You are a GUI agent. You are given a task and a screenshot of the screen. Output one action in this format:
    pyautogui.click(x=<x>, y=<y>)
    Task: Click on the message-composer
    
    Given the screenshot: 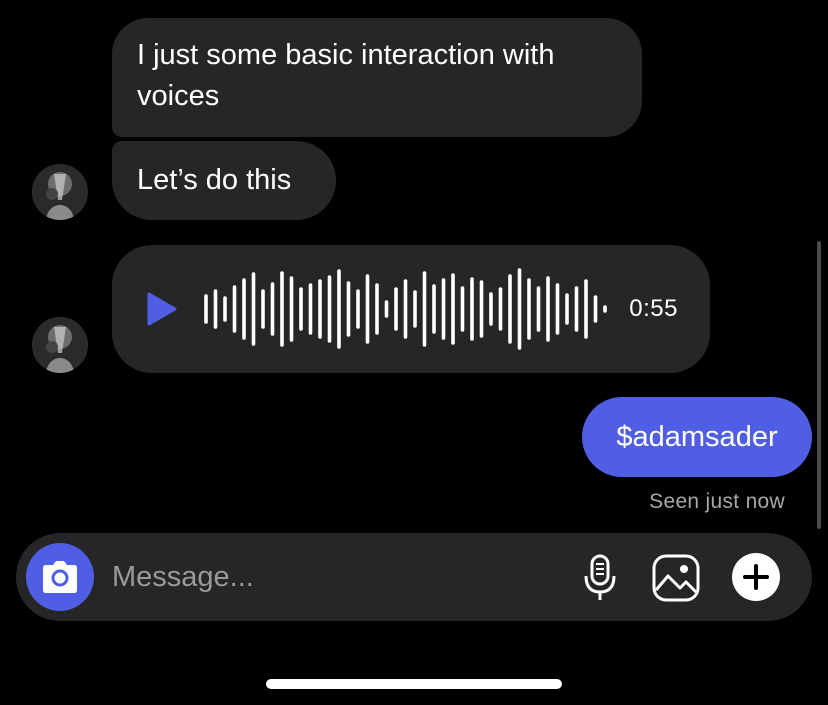 What is the action you would take?
    pyautogui.click(x=414, y=577)
    